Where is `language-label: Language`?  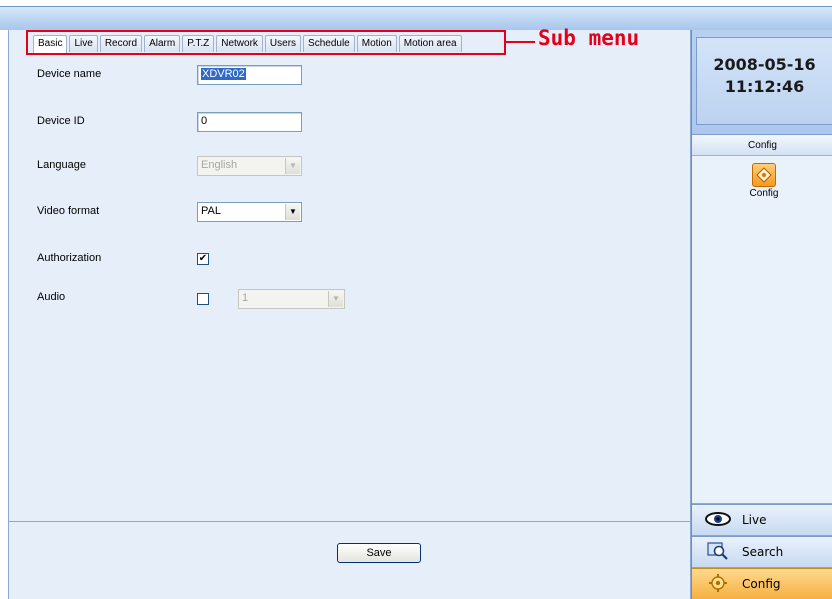
language-label: Language is located at coordinates (61, 165).